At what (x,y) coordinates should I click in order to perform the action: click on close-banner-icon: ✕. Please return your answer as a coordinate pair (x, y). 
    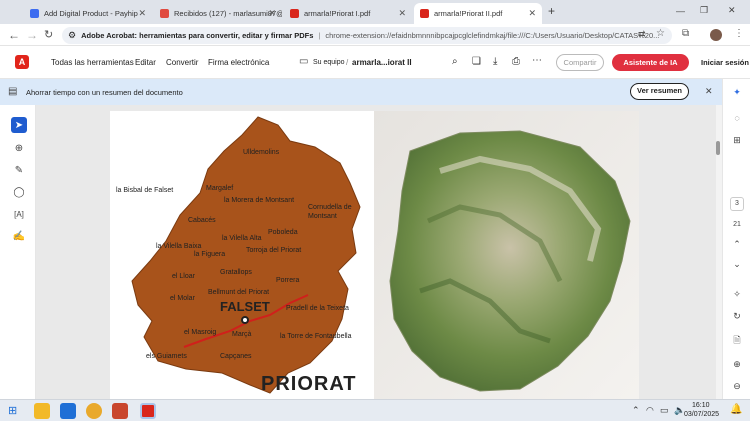
    Looking at the image, I should click on (709, 91).